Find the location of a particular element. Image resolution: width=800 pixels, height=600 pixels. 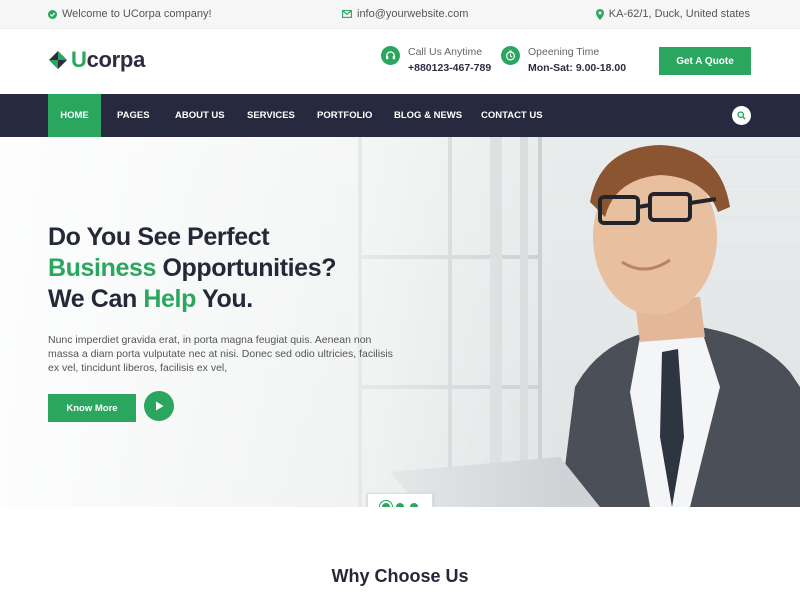

hero-heading-opportunities: Opportunities? is located at coordinates (246, 268).